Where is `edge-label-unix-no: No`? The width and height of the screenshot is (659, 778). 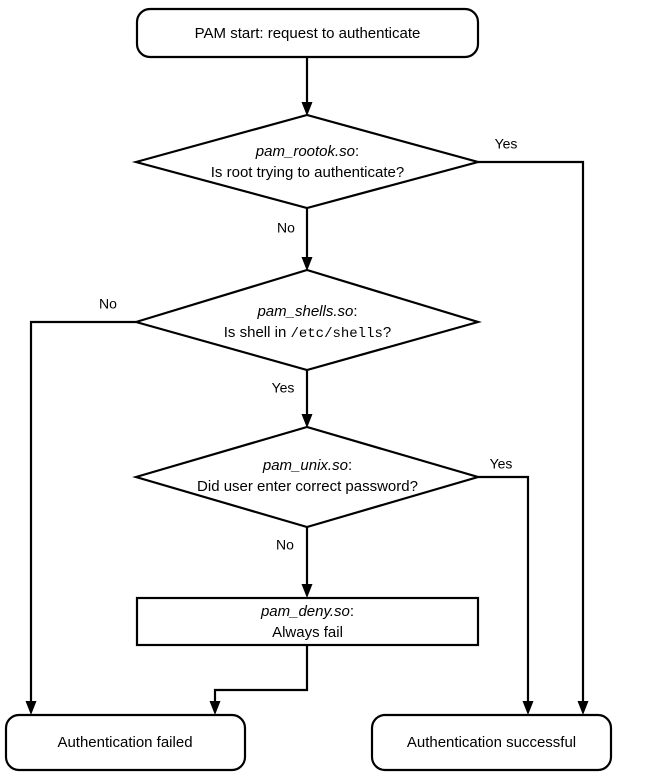 edge-label-unix-no: No is located at coordinates (285, 545).